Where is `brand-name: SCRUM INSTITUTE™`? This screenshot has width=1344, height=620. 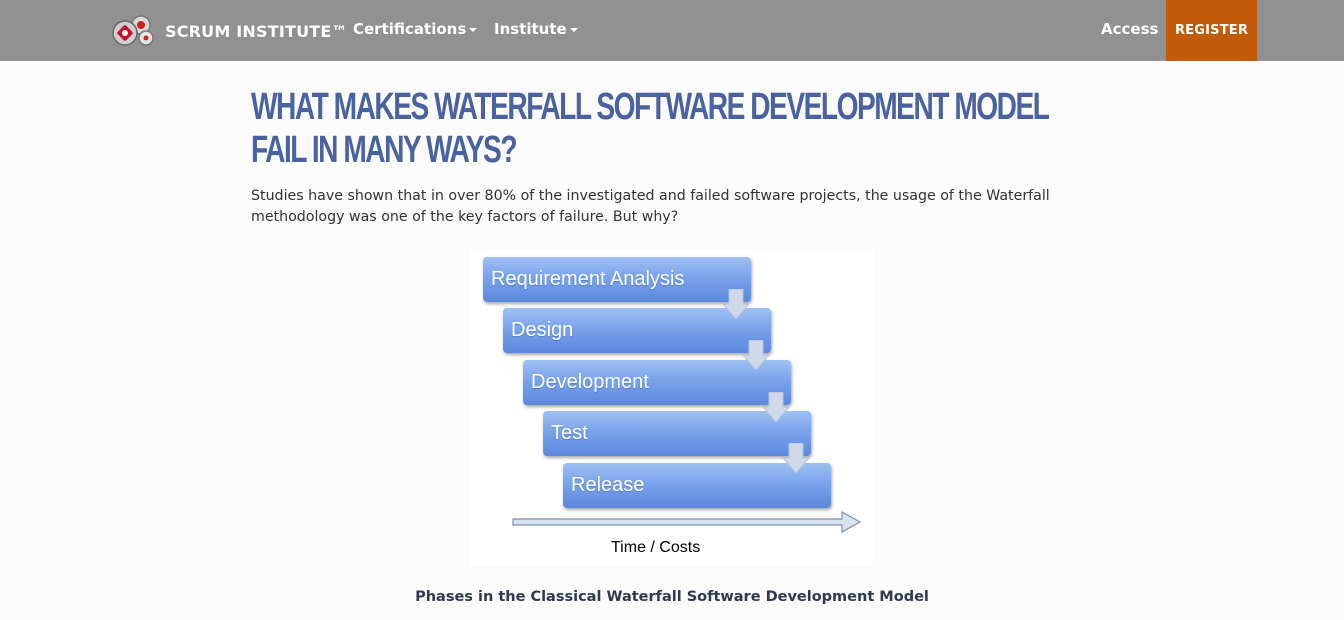
brand-name: SCRUM INSTITUTE™ is located at coordinates (256, 31).